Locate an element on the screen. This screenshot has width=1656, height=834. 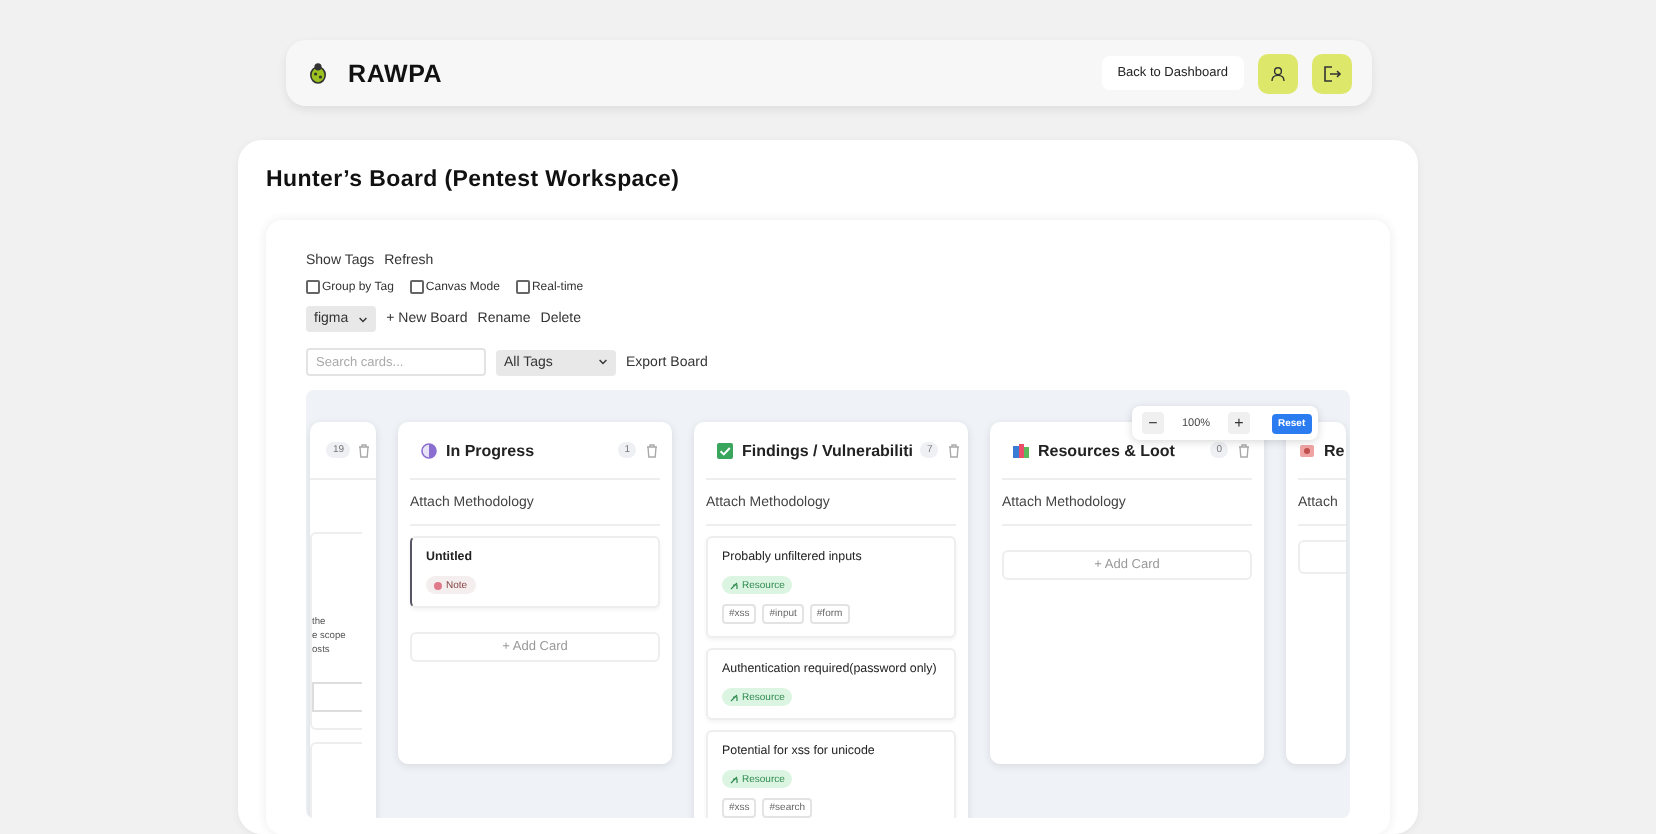
card-field is located at coordinates (337, 696).